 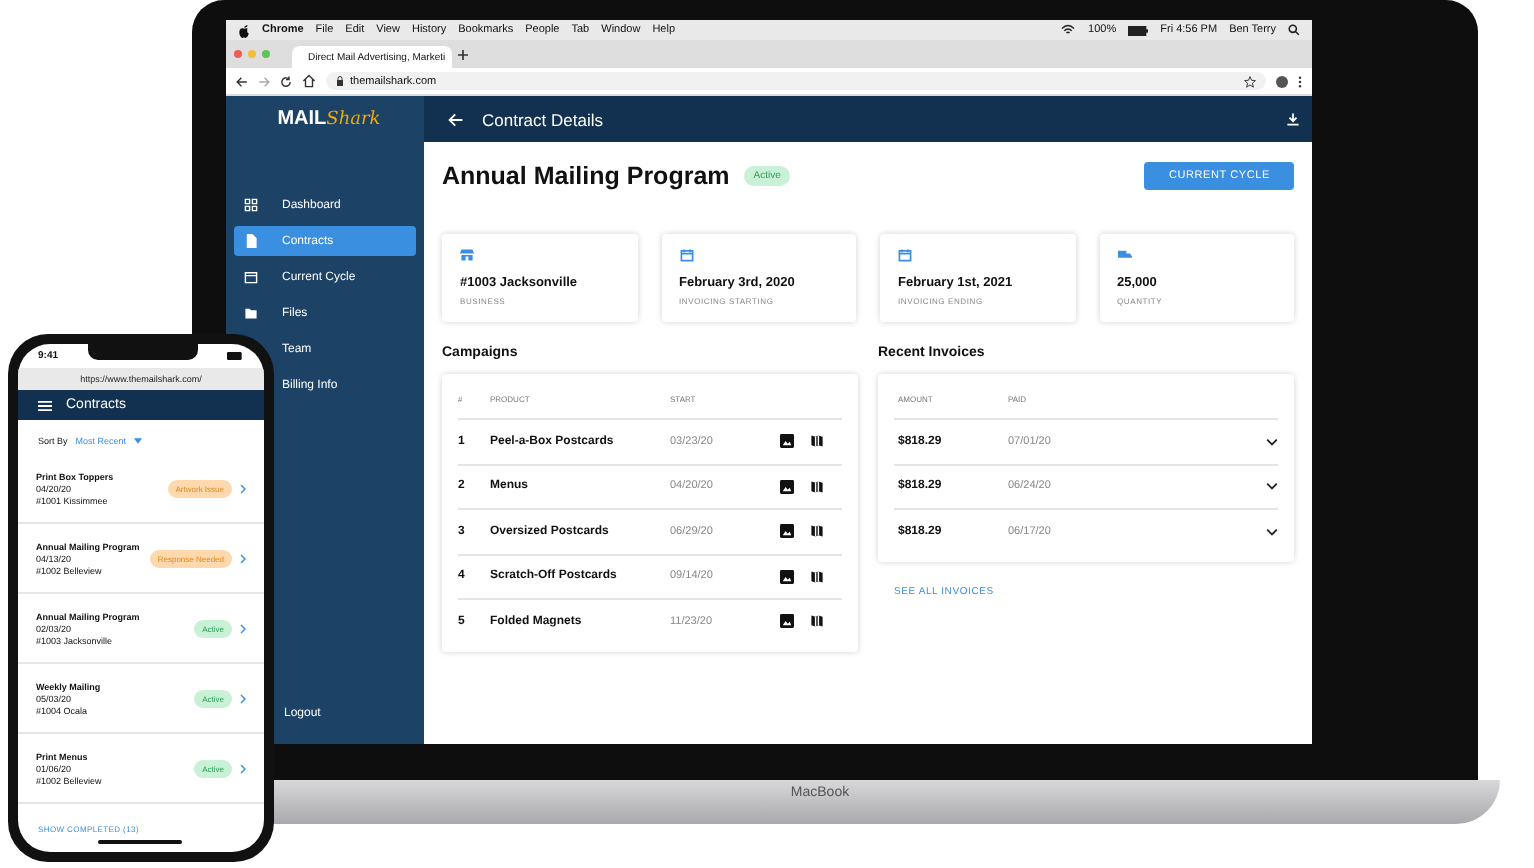 What do you see at coordinates (1282, 81) in the screenshot?
I see `avatar-icon` at bounding box center [1282, 81].